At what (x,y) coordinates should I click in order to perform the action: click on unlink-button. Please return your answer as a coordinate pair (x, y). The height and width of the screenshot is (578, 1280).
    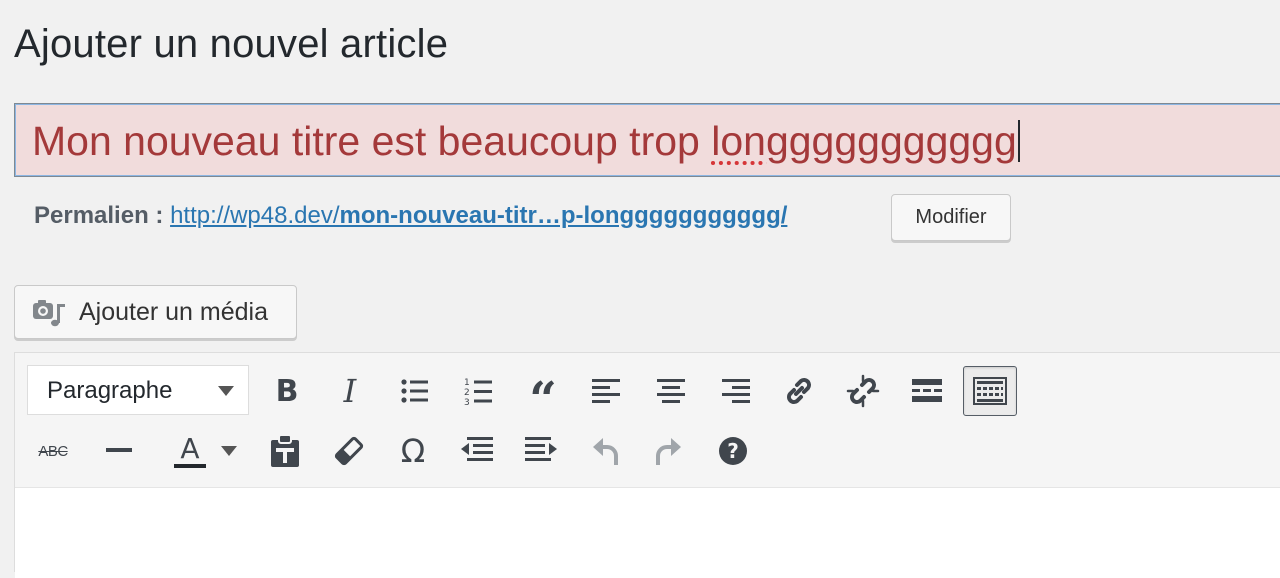
    Looking at the image, I should click on (863, 391).